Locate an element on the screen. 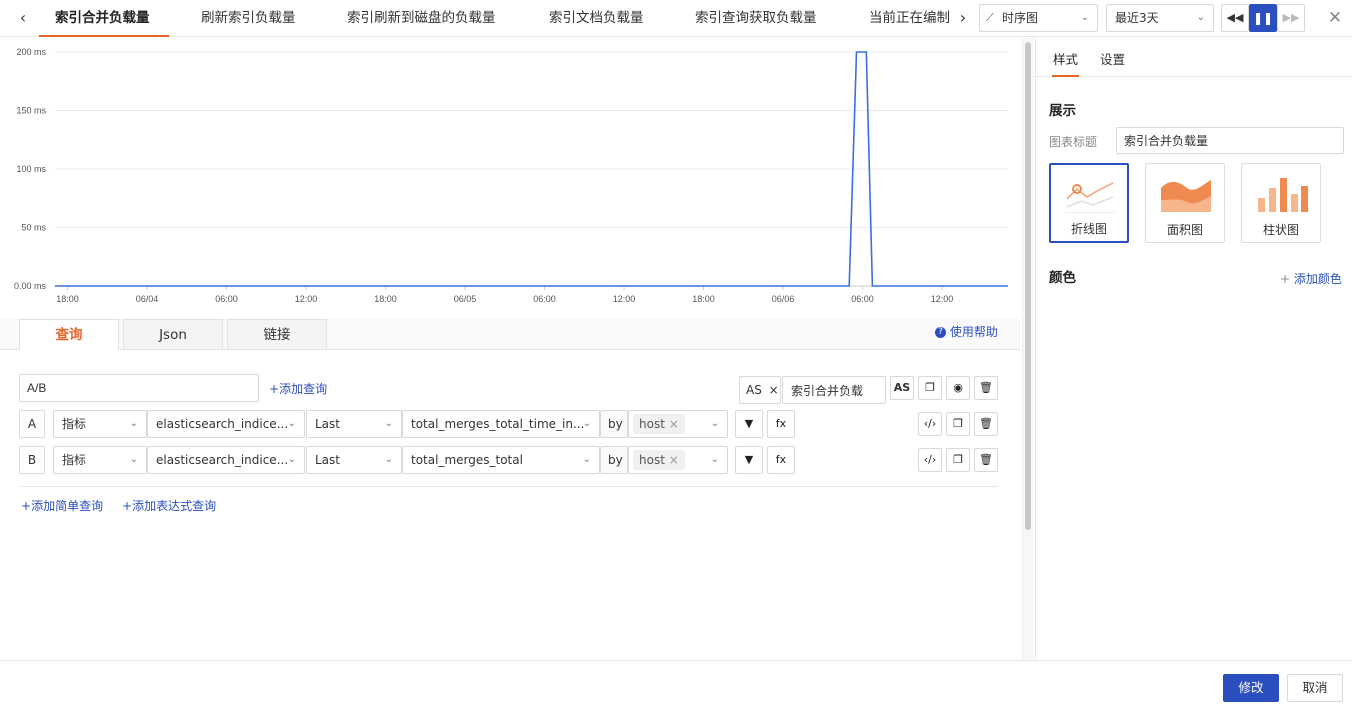 This screenshot has height=708, width=1352. query-row-b-code-button: ‹/› is located at coordinates (930, 460).